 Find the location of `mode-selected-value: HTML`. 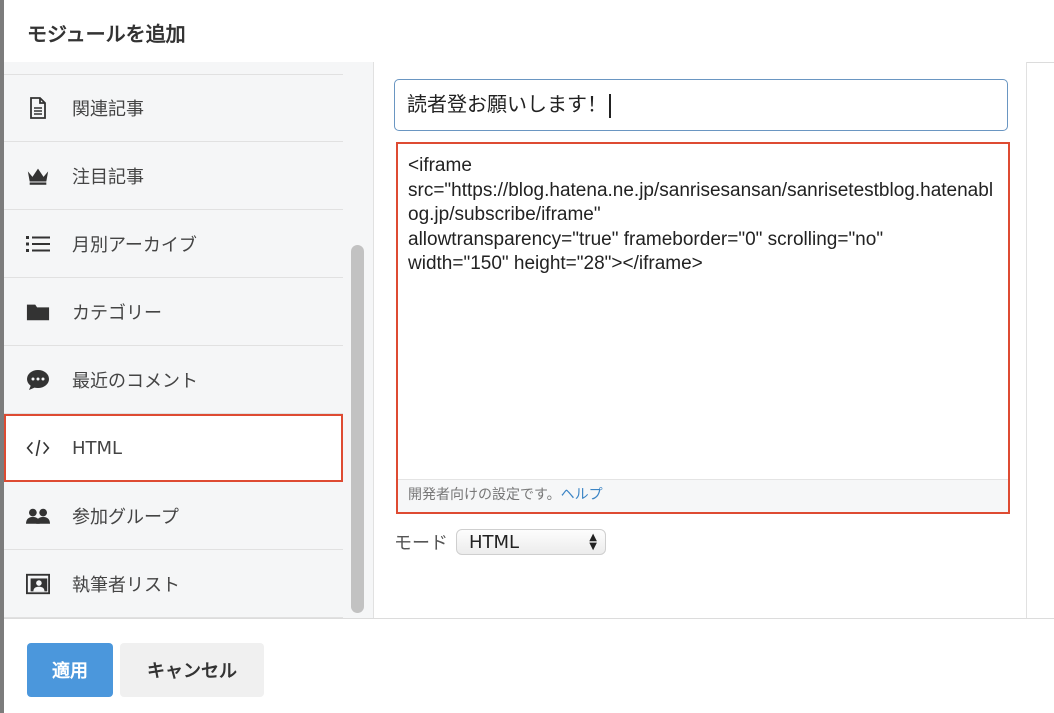

mode-selected-value: HTML is located at coordinates (494, 542).